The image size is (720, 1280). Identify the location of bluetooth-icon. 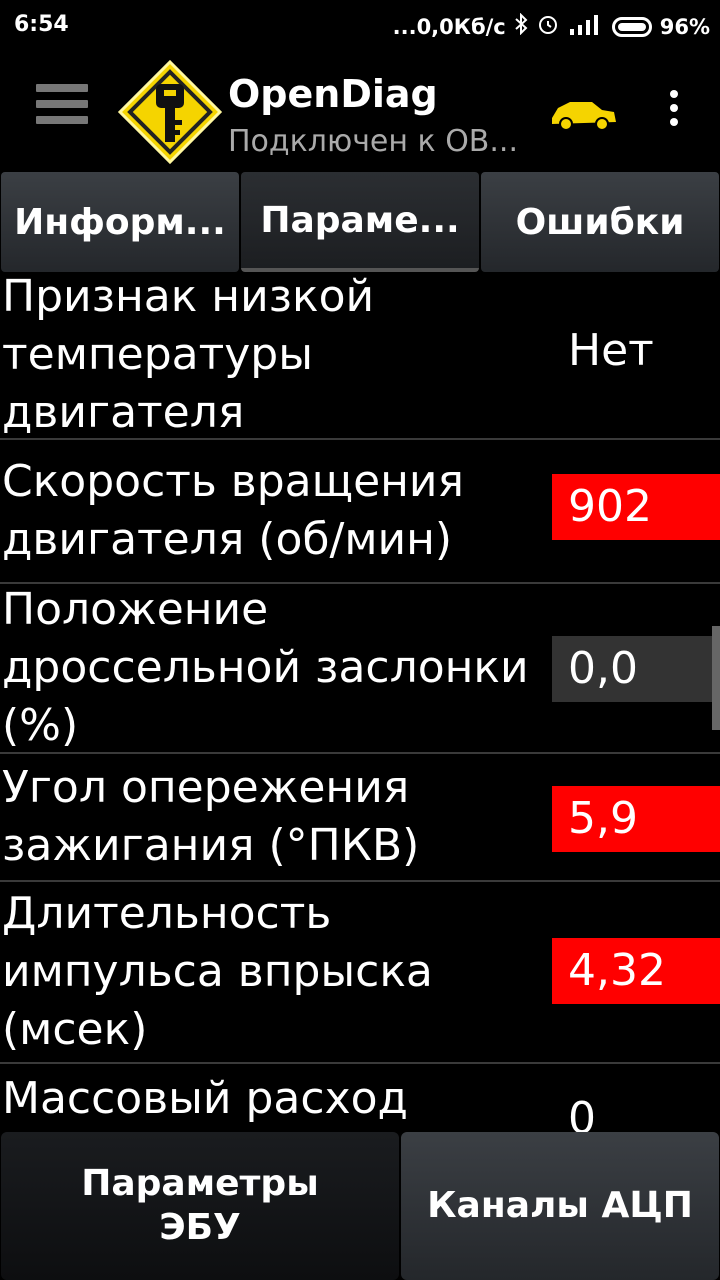
(521, 26).